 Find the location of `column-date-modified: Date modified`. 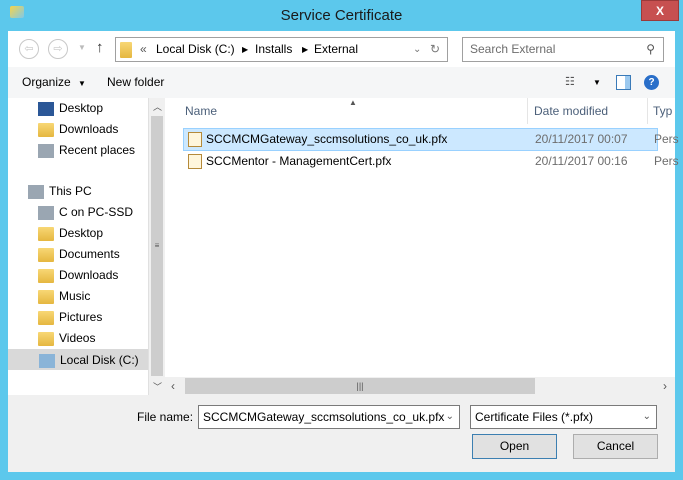

column-date-modified: Date modified is located at coordinates (571, 111).